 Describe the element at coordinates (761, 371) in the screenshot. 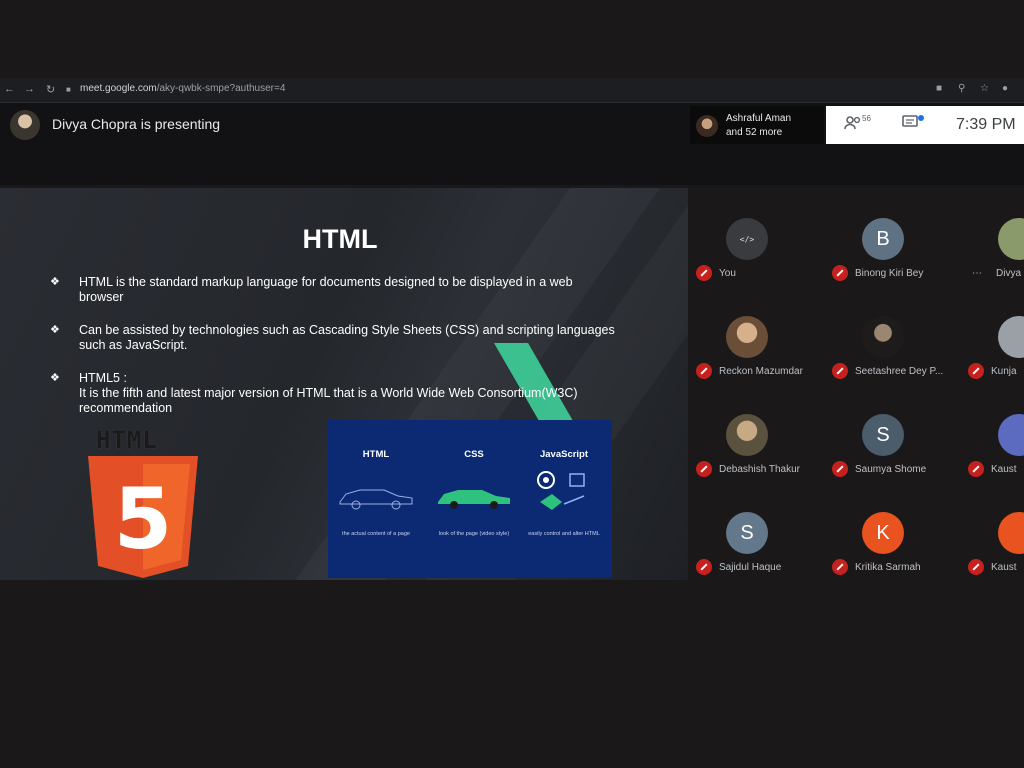

I see `participant-name: Reckon Mazumdar` at that location.